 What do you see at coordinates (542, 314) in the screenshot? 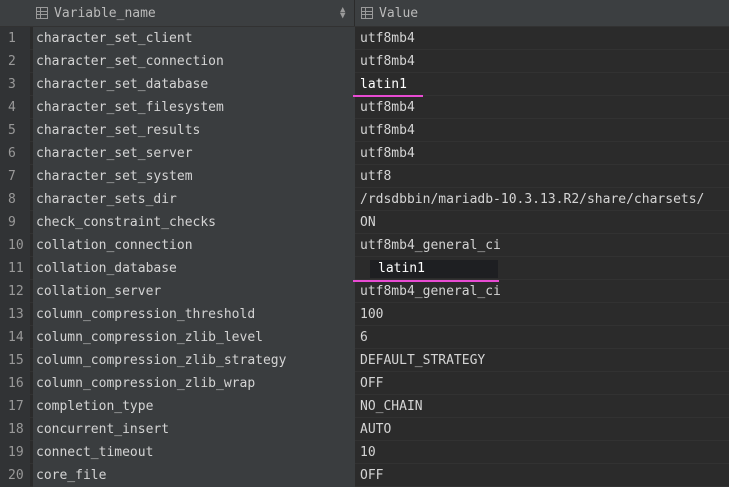
I see `value-cell: 100` at bounding box center [542, 314].